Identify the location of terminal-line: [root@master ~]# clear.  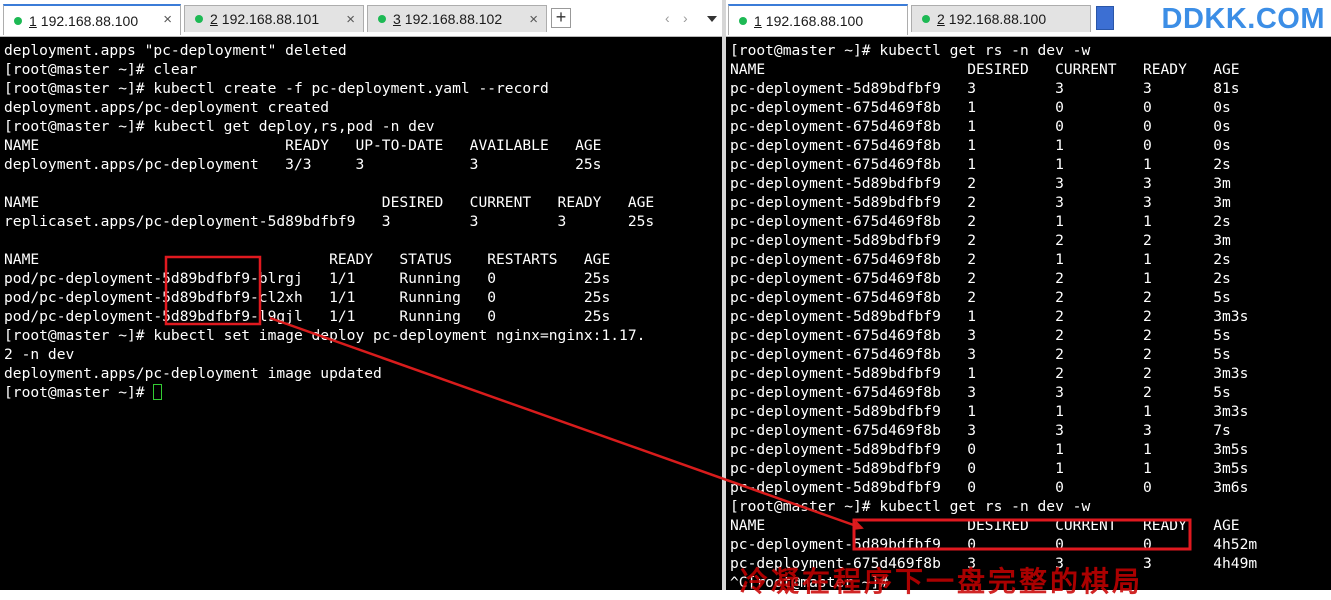
(100, 69).